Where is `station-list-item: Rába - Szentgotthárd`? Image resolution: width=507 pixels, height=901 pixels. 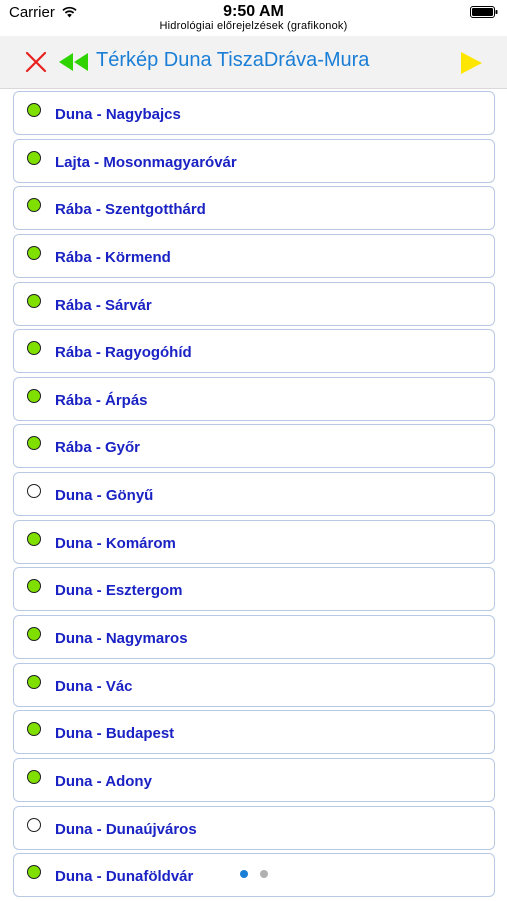 station-list-item: Rába - Szentgotthárd is located at coordinates (254, 208).